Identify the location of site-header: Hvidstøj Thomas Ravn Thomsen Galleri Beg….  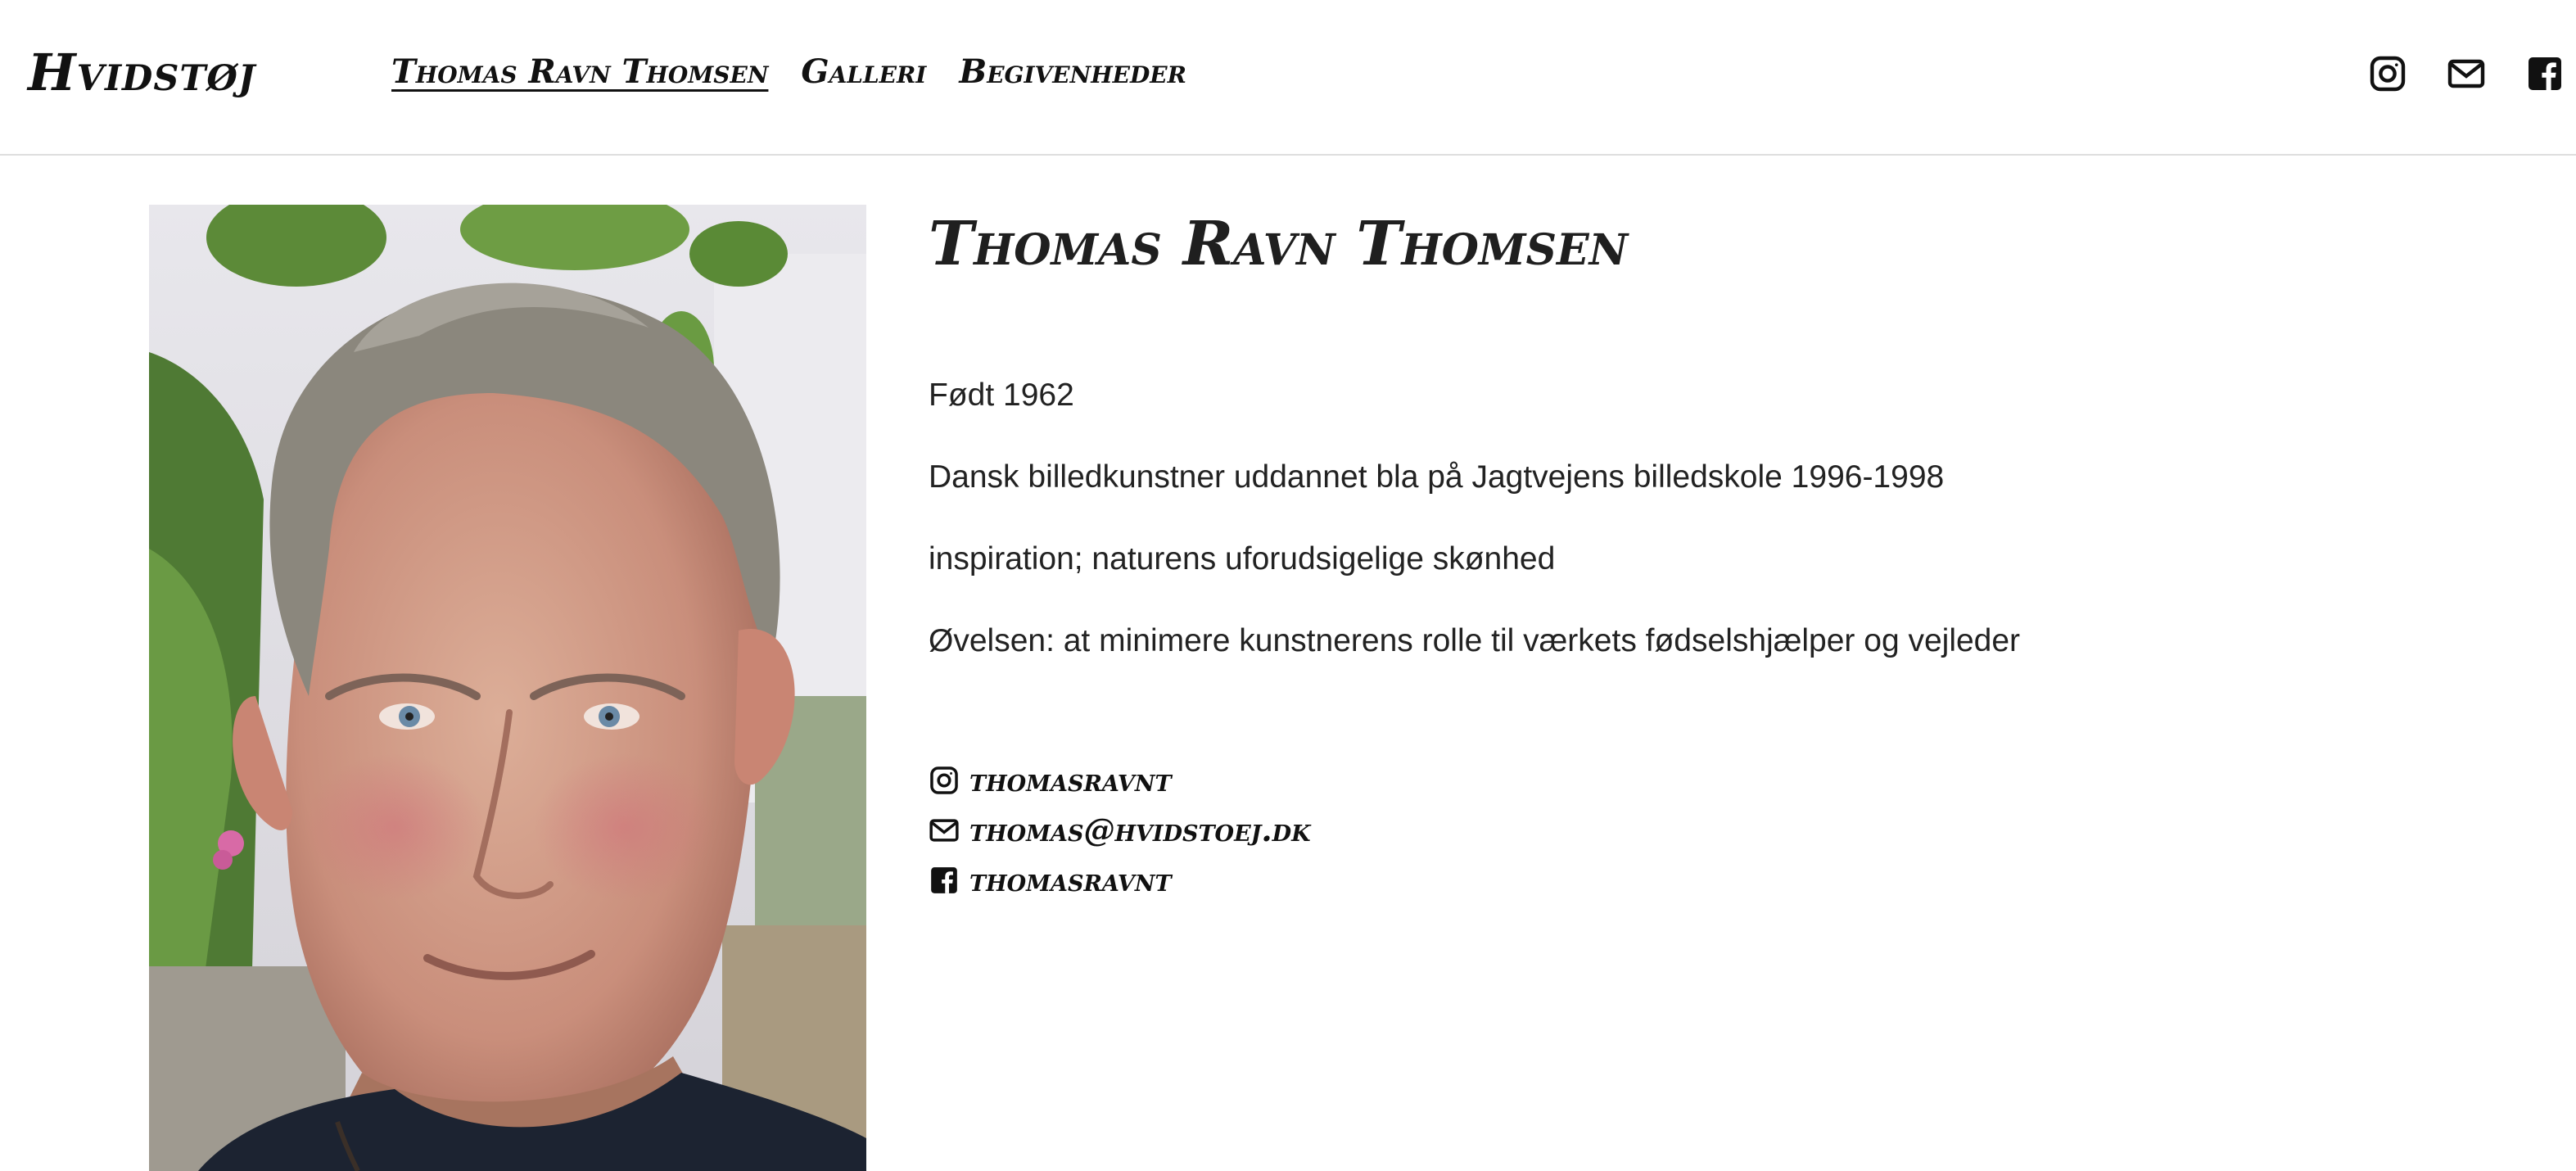
(1288, 78).